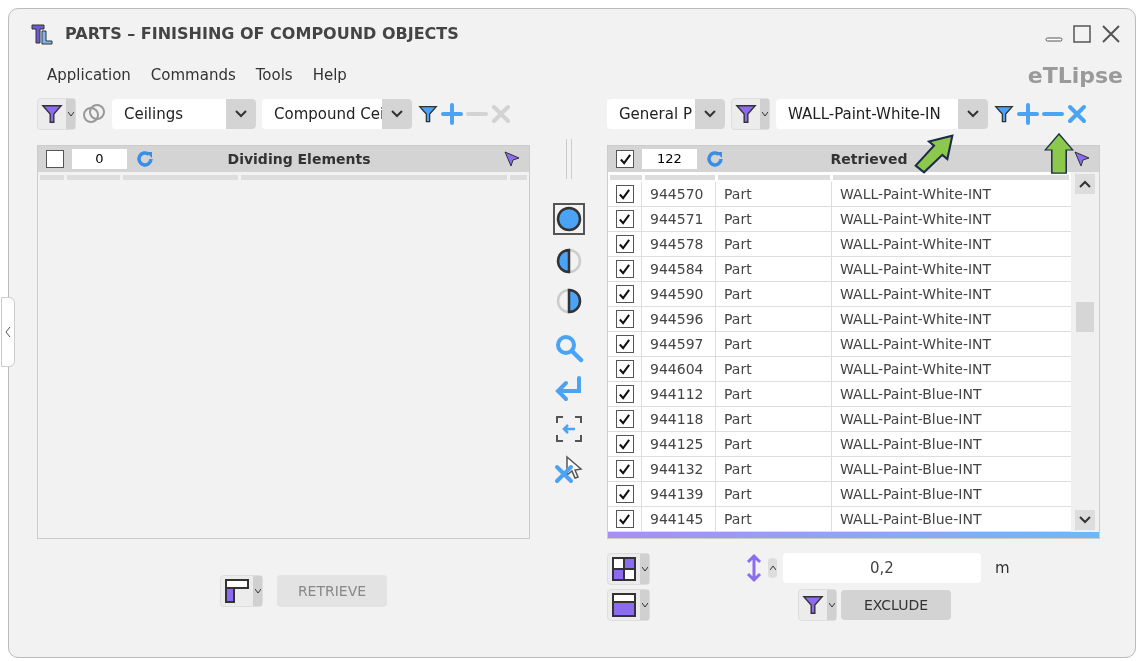  I want to click on dropdown-value: WALL-Paint-White-IN, so click(864, 114).